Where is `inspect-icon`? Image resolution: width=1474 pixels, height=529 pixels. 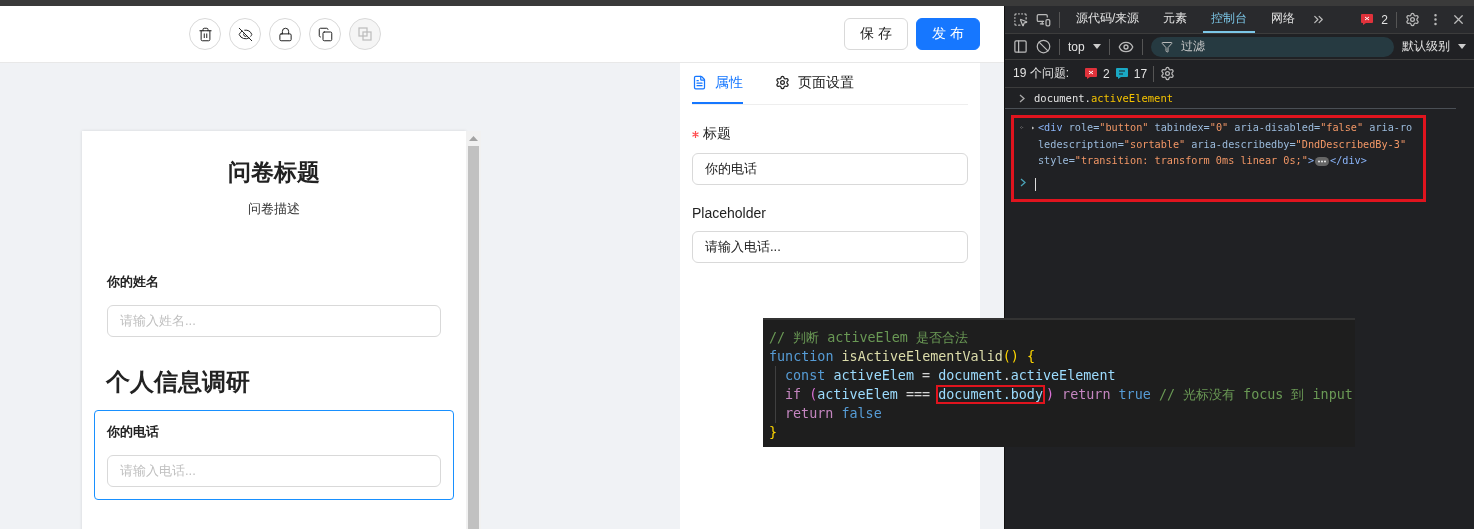 inspect-icon is located at coordinates (1020, 19).